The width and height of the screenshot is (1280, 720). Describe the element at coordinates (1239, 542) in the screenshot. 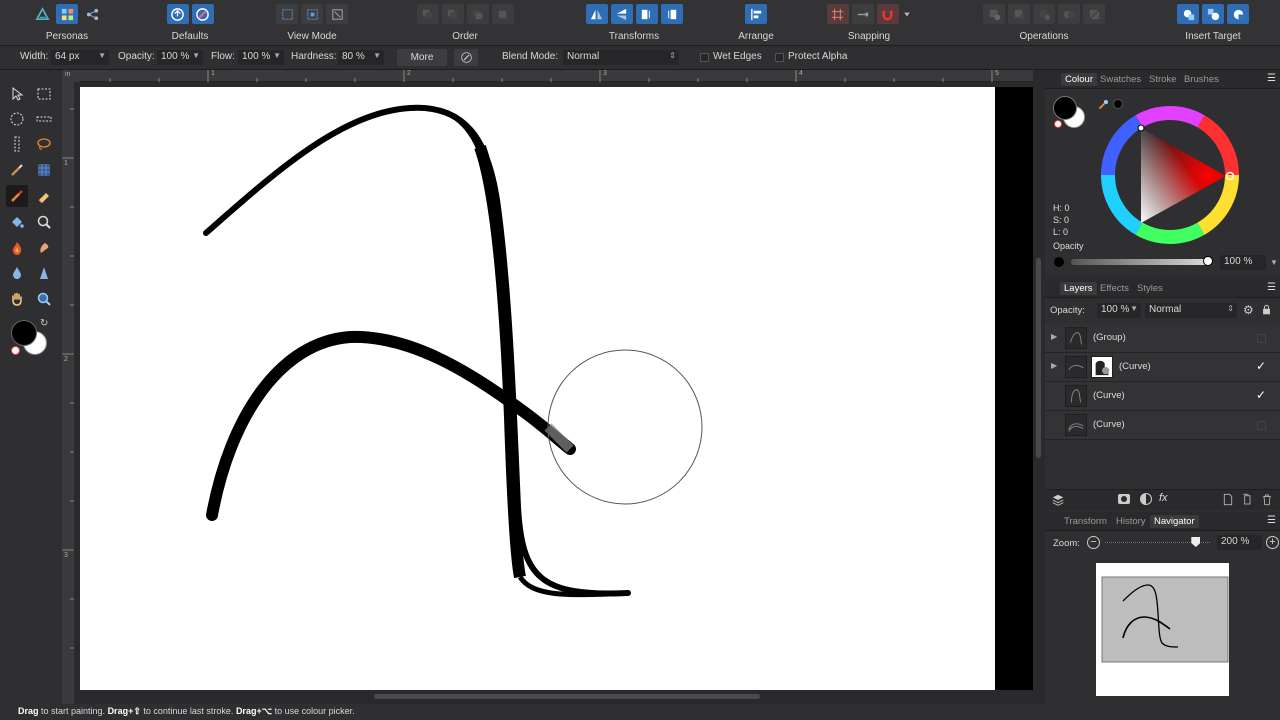

I see `zoom-value-field: 200 %` at that location.